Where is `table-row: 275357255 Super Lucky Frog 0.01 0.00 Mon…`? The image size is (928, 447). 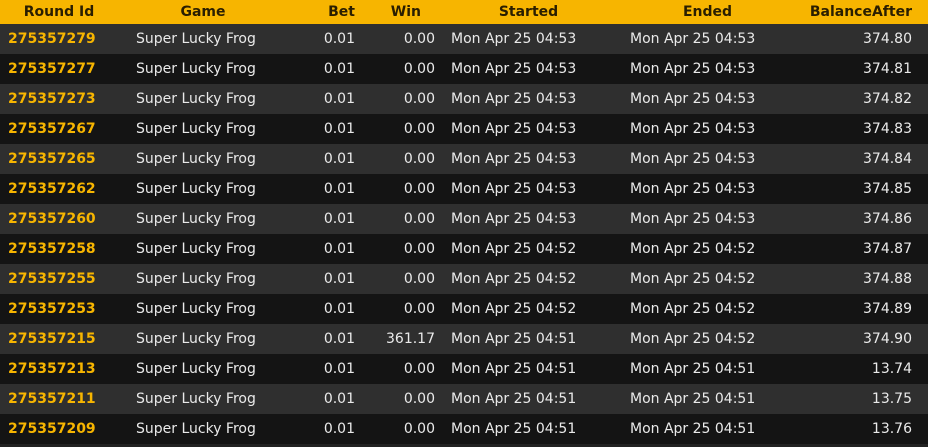
table-row: 275357255 Super Lucky Frog 0.01 0.00 Mon… is located at coordinates (464, 279).